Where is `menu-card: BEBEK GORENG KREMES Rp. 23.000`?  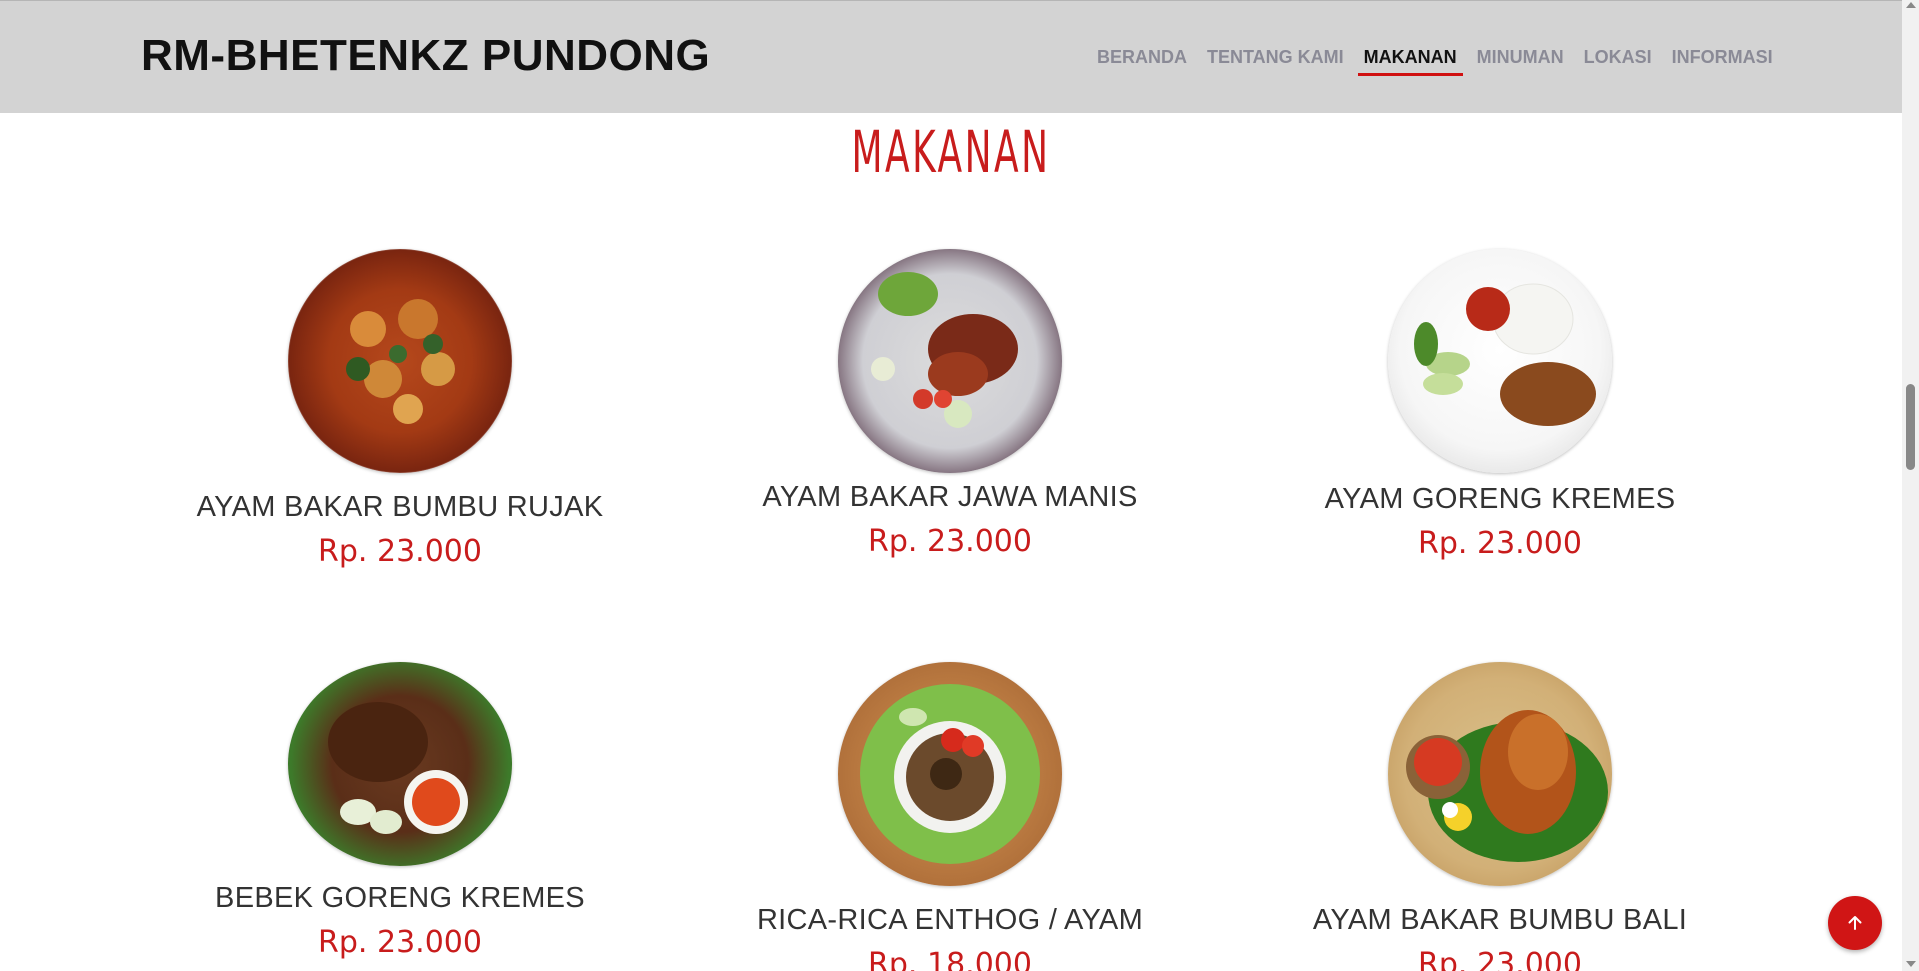
menu-card: BEBEK GORENG KREMES Rp. 23.000 is located at coordinates (400, 811).